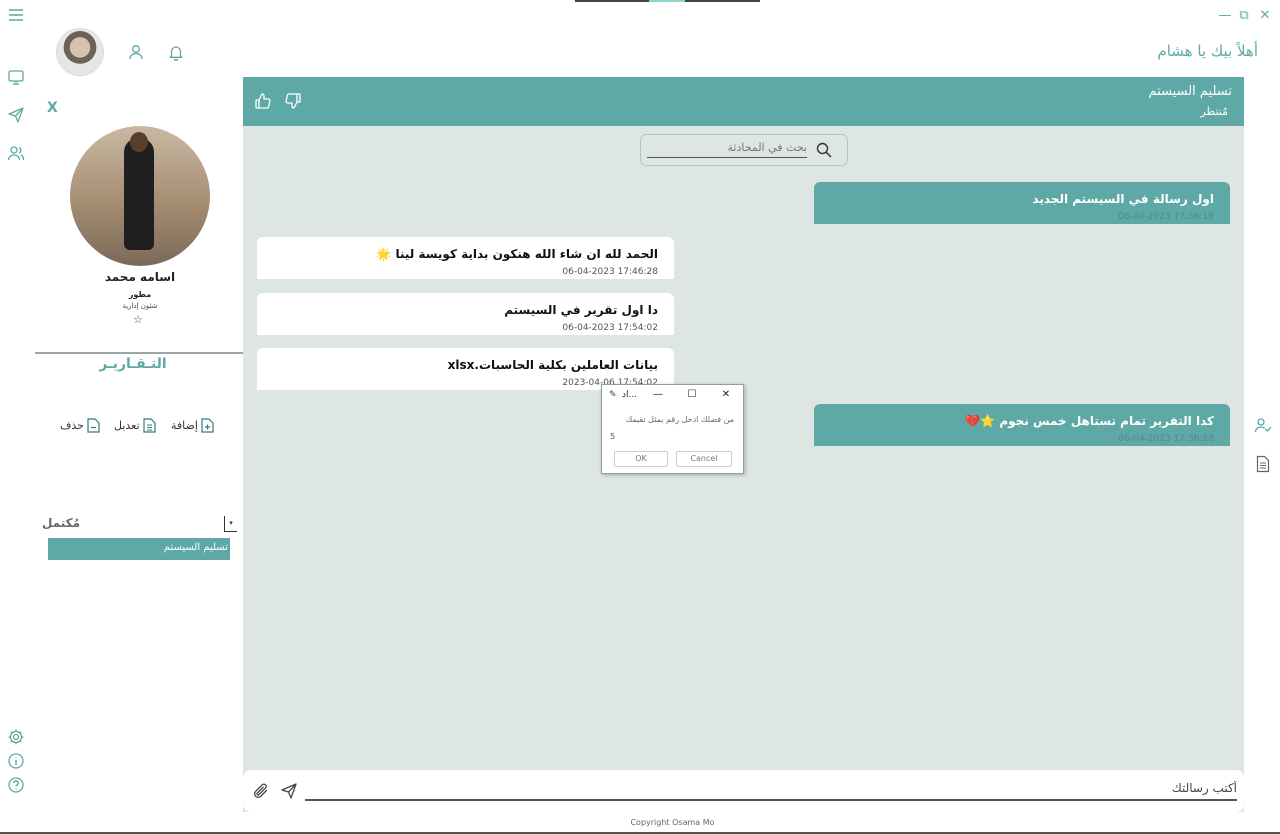 Image resolution: width=1280 pixels, height=834 pixels. I want to click on user-avatar, so click(80, 52).